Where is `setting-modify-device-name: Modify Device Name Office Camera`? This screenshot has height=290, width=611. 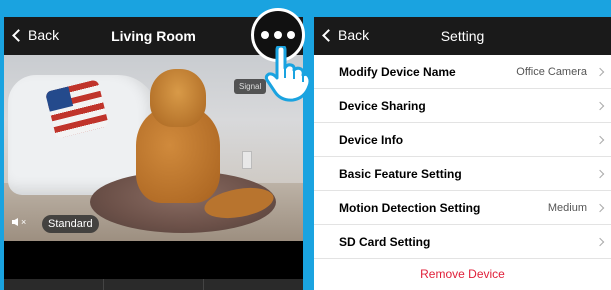
setting-modify-device-name: Modify Device Name Office Camera is located at coordinates (462, 72).